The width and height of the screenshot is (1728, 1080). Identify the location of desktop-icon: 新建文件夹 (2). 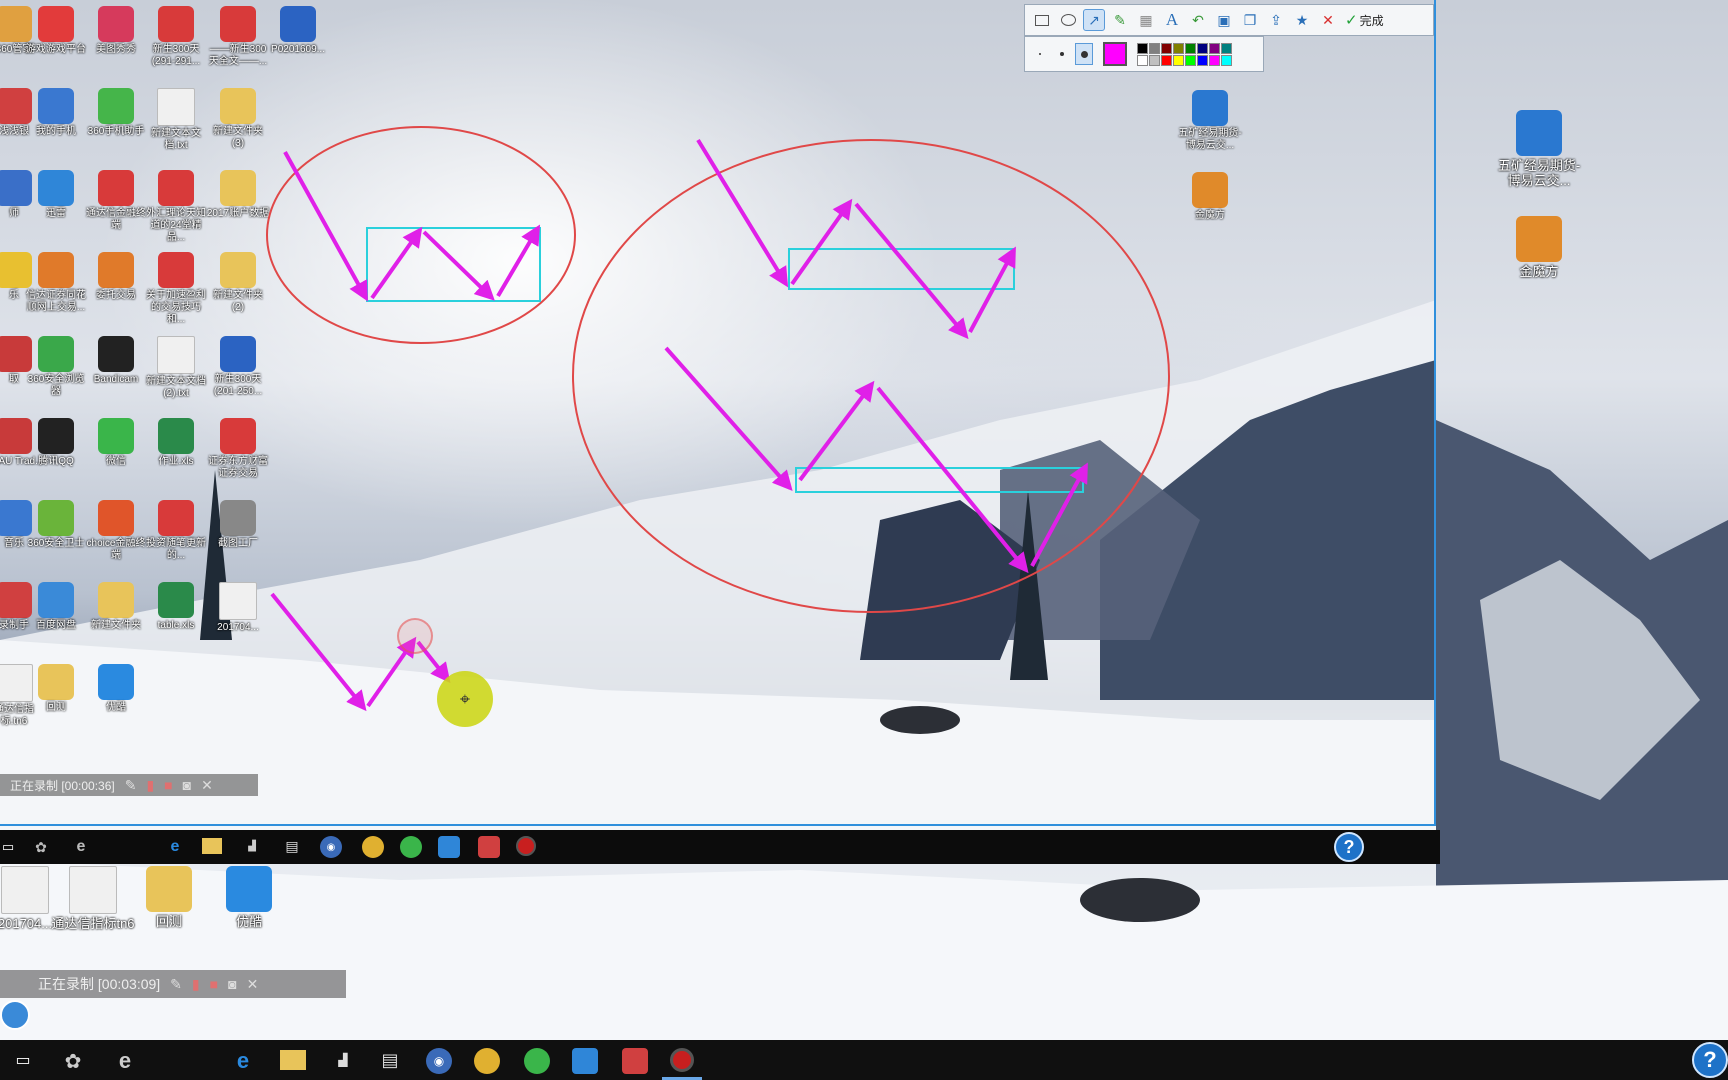
(238, 283).